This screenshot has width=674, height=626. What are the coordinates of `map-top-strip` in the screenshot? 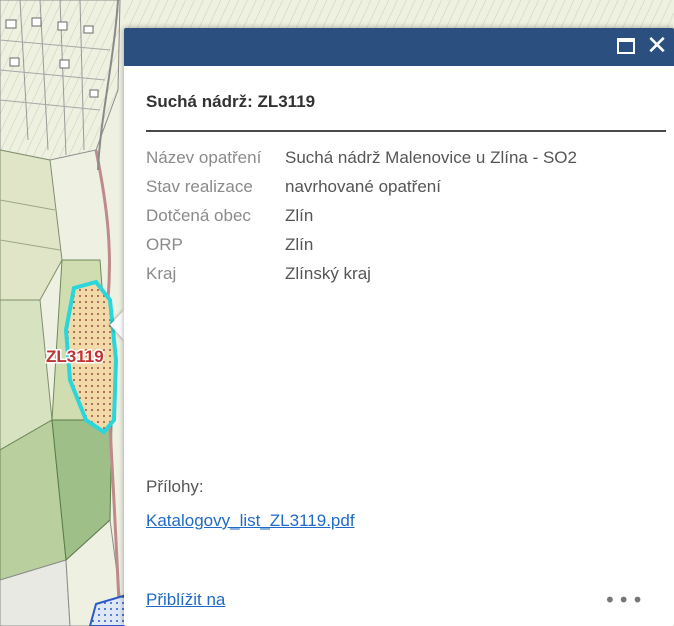 It's located at (399, 14).